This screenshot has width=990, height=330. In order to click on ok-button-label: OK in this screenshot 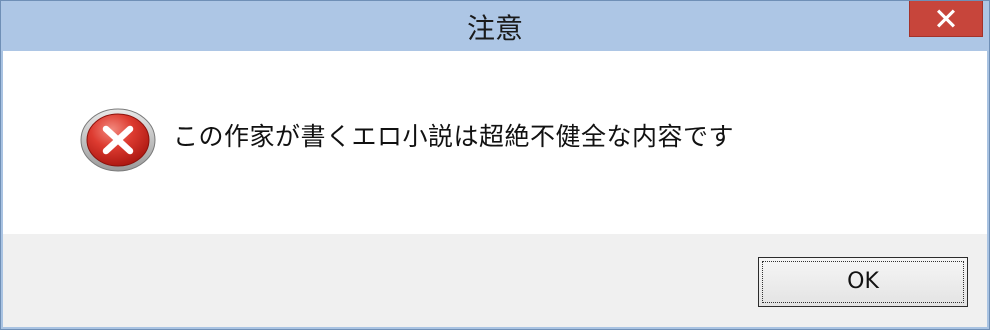, I will do `click(863, 282)`.